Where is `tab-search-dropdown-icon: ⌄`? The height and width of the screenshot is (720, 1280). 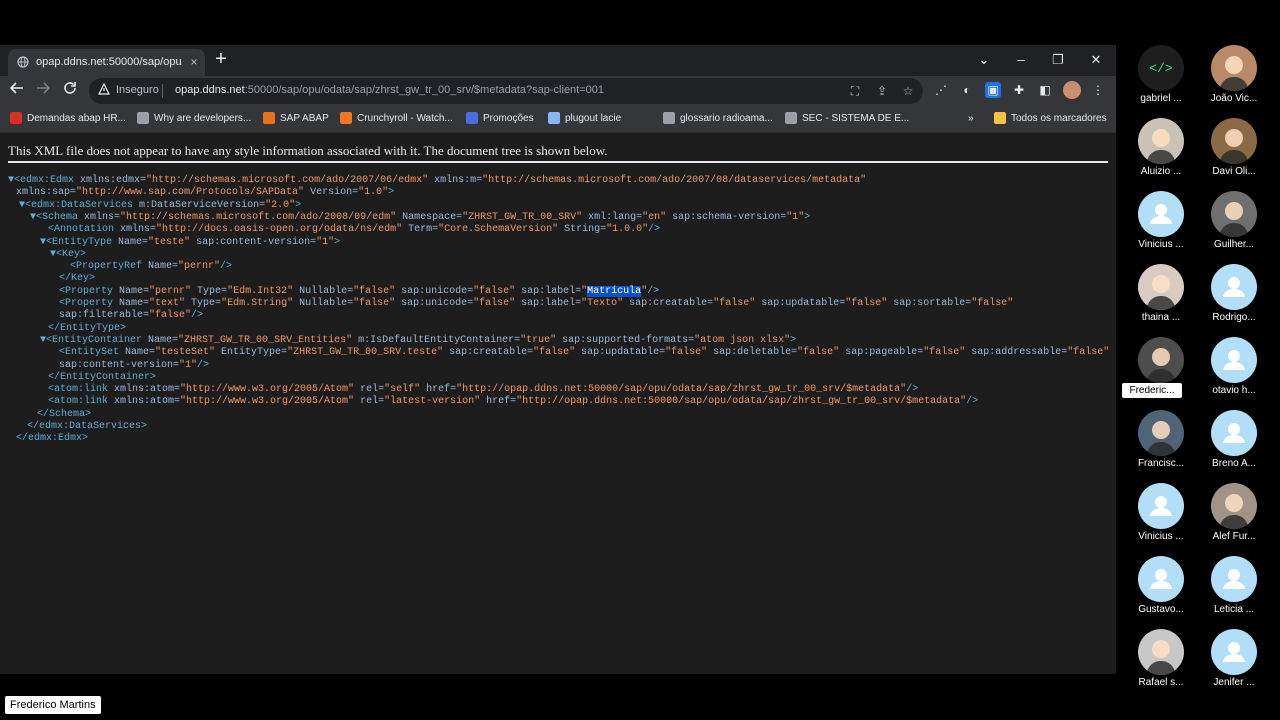
tab-search-dropdown-icon: ⌄ is located at coordinates (984, 60).